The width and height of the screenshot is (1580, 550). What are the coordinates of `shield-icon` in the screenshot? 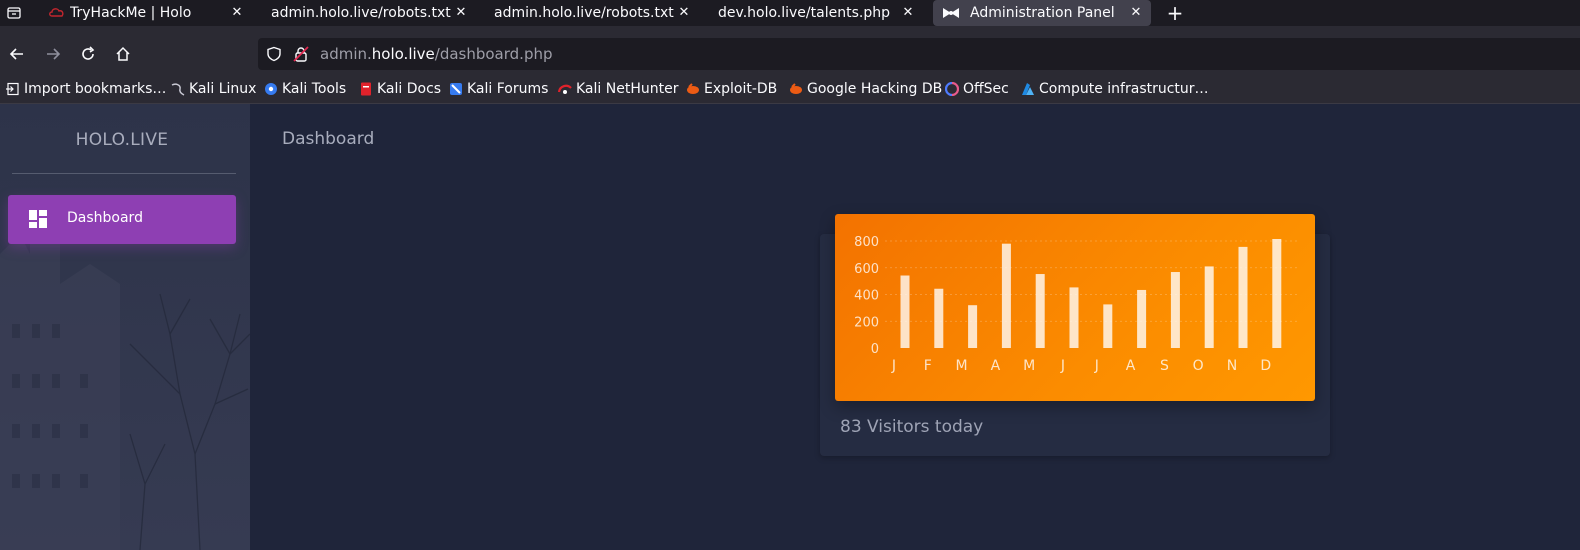 It's located at (274, 54).